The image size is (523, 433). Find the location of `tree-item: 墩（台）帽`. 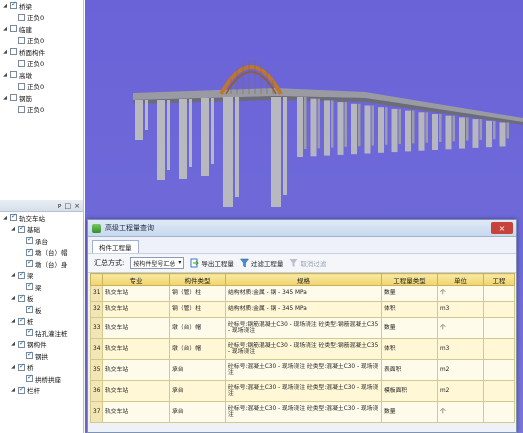

tree-item: 墩（台）帽 is located at coordinates (41, 253).